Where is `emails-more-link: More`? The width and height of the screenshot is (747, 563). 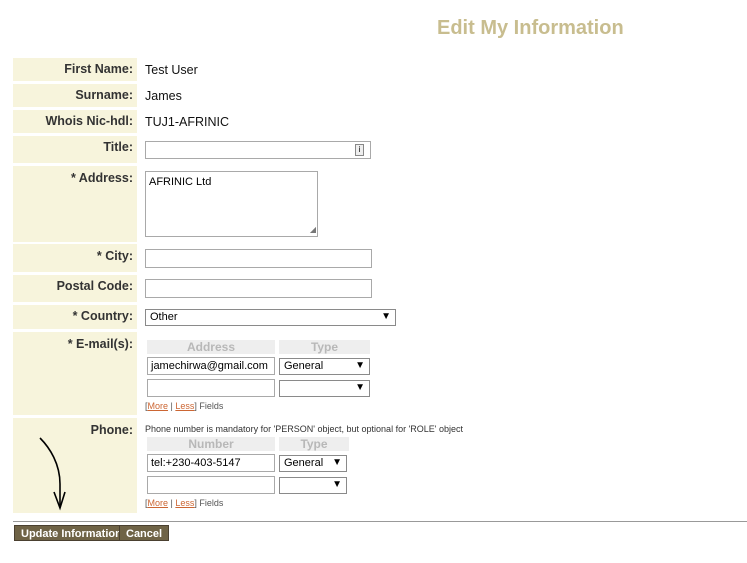
emails-more-link: More is located at coordinates (158, 406).